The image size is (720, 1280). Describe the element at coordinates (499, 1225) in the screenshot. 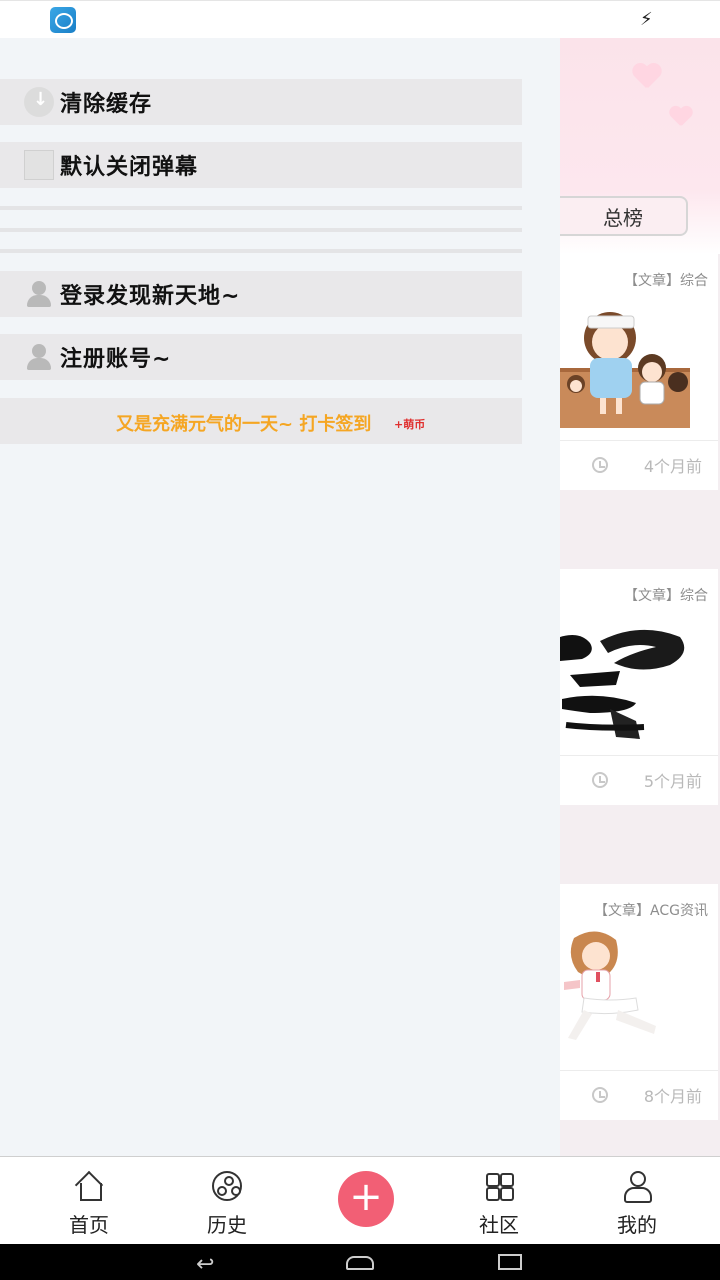

I see `tab-label: 社区` at that location.